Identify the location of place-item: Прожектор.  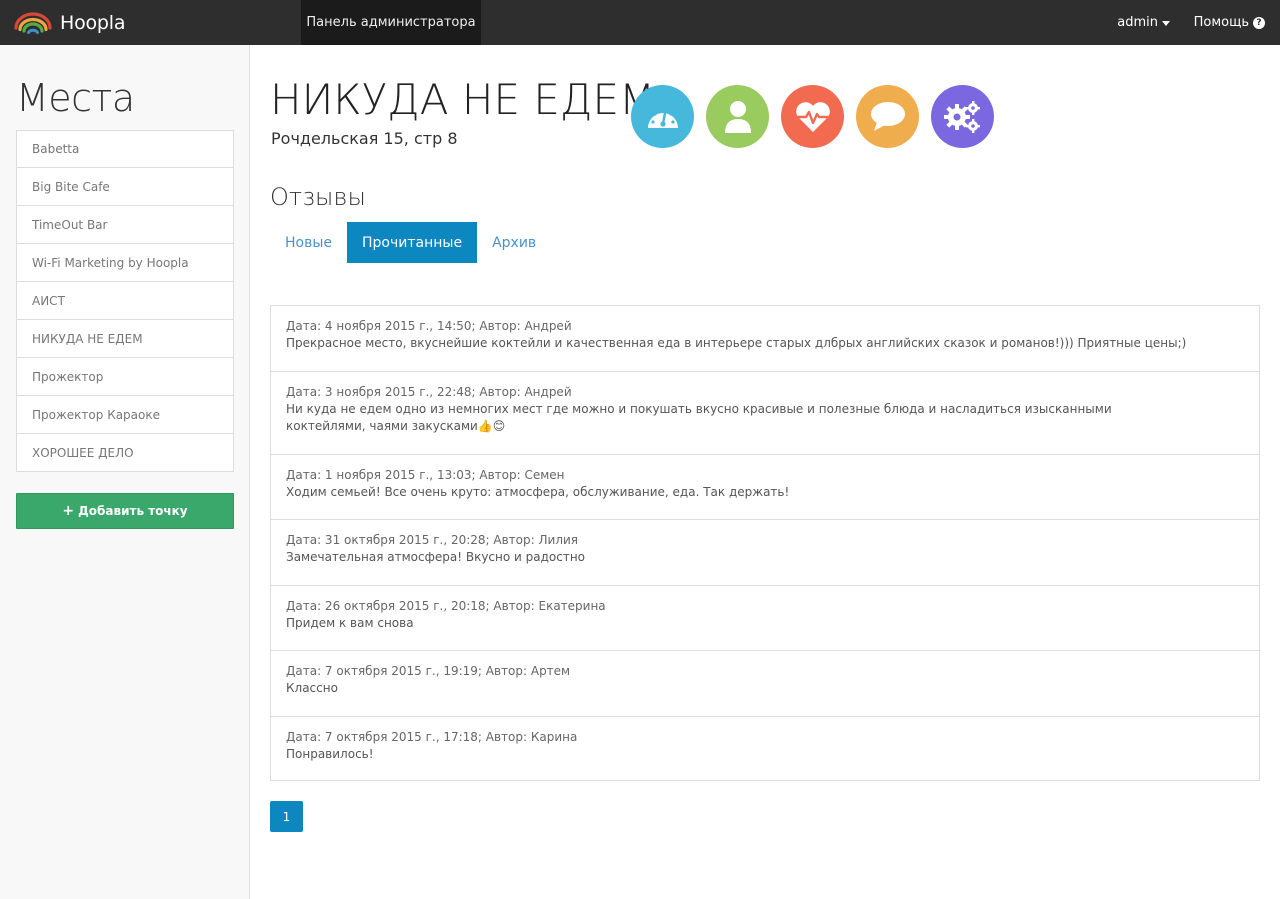
(125, 377).